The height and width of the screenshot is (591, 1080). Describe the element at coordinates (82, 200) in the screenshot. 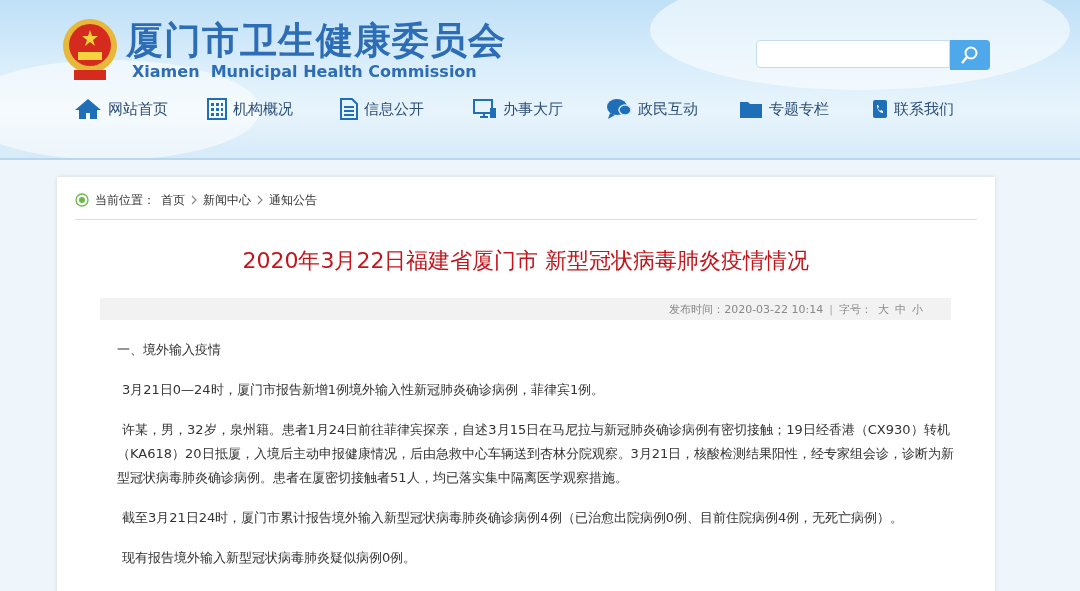

I see `location-dot-icon` at that location.